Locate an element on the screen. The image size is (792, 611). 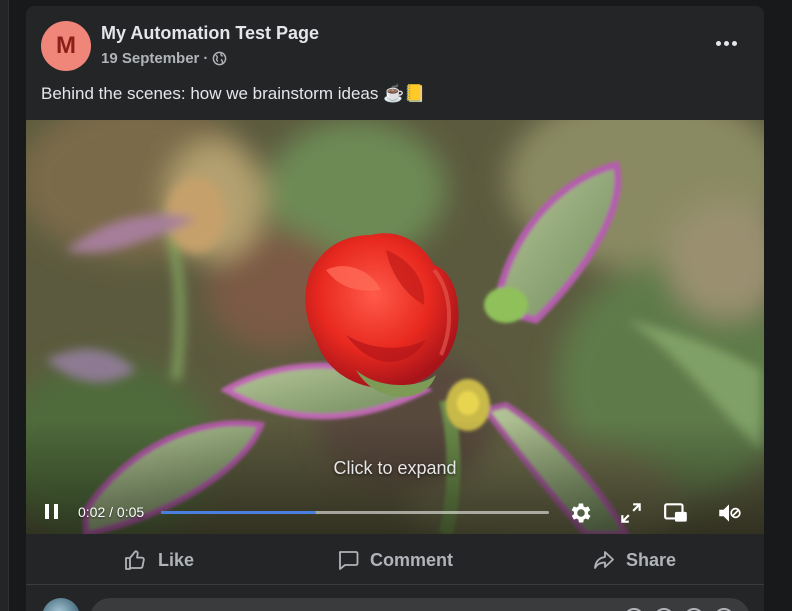
write-comment-row is located at coordinates (395, 600).